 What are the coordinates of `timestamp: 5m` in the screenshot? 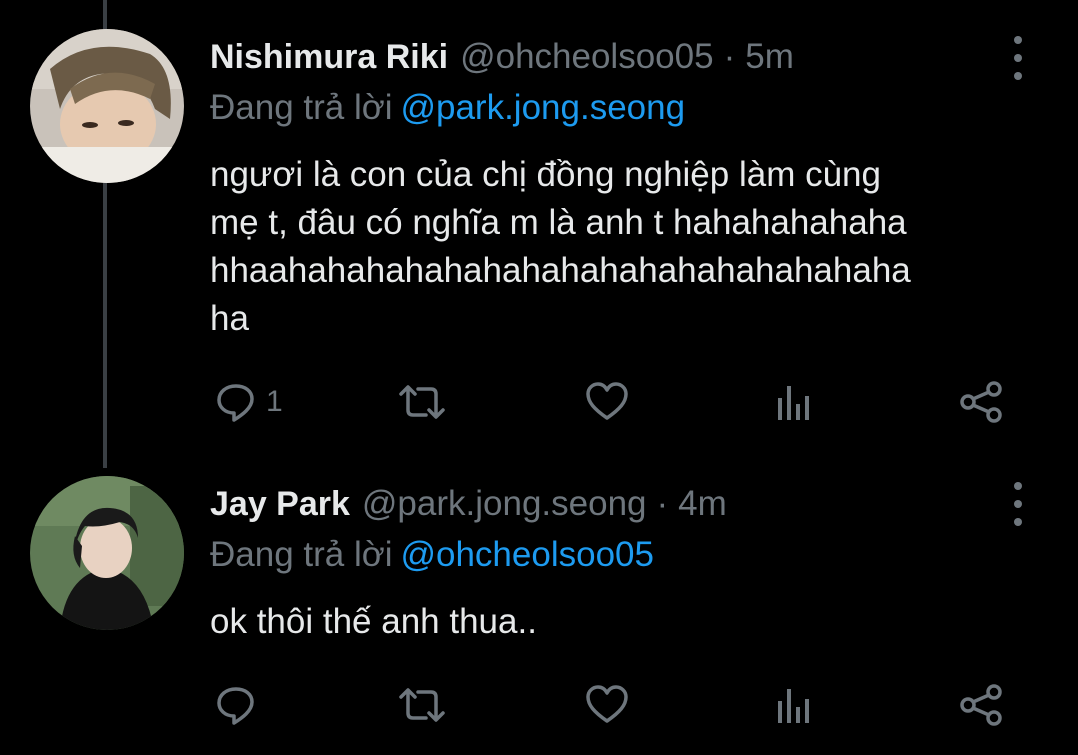 It's located at (769, 57).